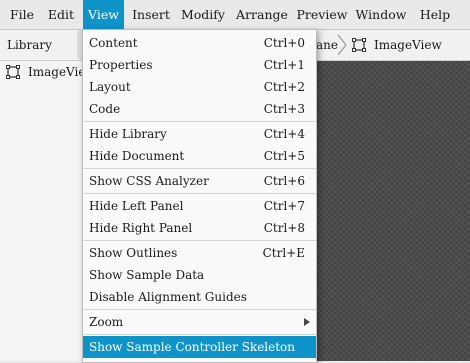 This screenshot has height=363, width=470. Describe the element at coordinates (22, 14) in the screenshot. I see `menu-file: File` at that location.